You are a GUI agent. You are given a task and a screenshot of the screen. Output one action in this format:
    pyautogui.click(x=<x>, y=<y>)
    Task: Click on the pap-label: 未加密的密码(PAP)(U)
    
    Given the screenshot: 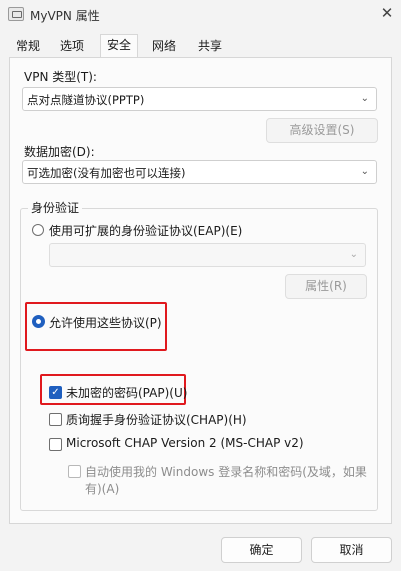 What is the action you would take?
    pyautogui.click(x=127, y=393)
    